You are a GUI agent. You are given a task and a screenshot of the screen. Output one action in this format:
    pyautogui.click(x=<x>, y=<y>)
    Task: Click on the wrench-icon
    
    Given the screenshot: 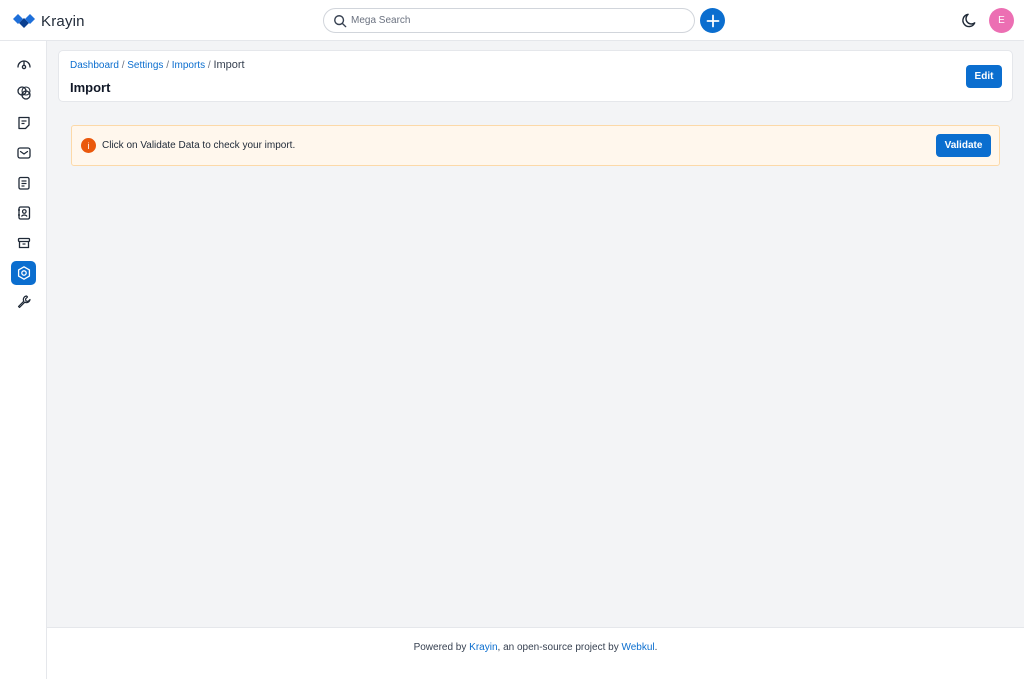 What is the action you would take?
    pyautogui.click(x=24, y=302)
    